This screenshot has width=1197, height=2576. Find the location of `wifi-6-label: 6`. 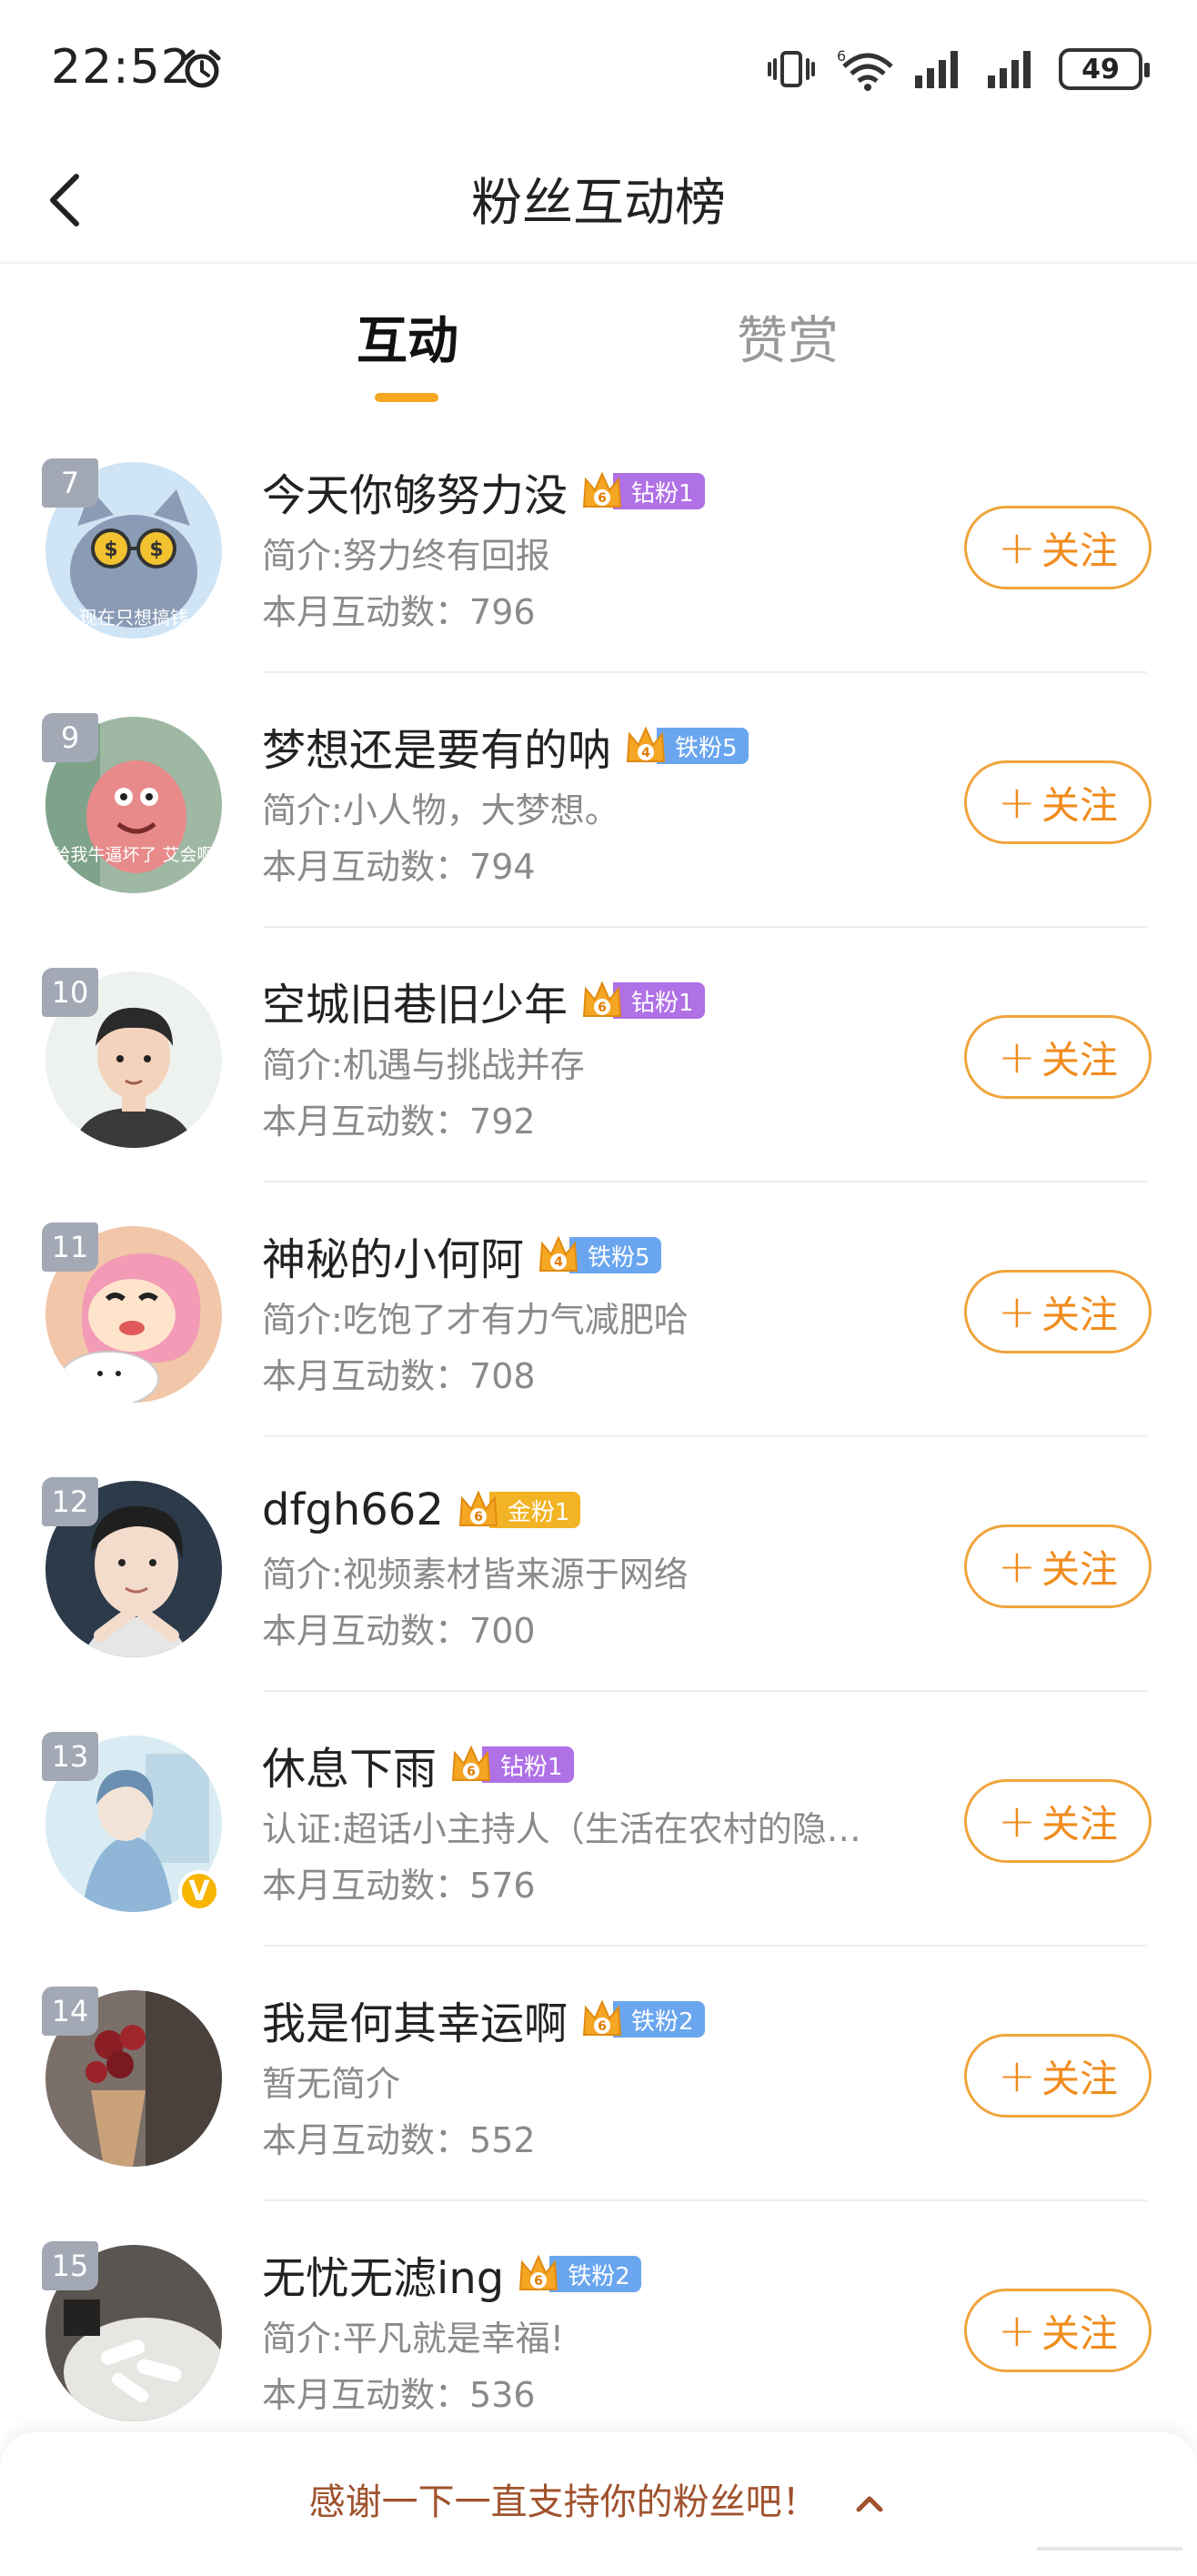

wifi-6-label: 6 is located at coordinates (841, 56).